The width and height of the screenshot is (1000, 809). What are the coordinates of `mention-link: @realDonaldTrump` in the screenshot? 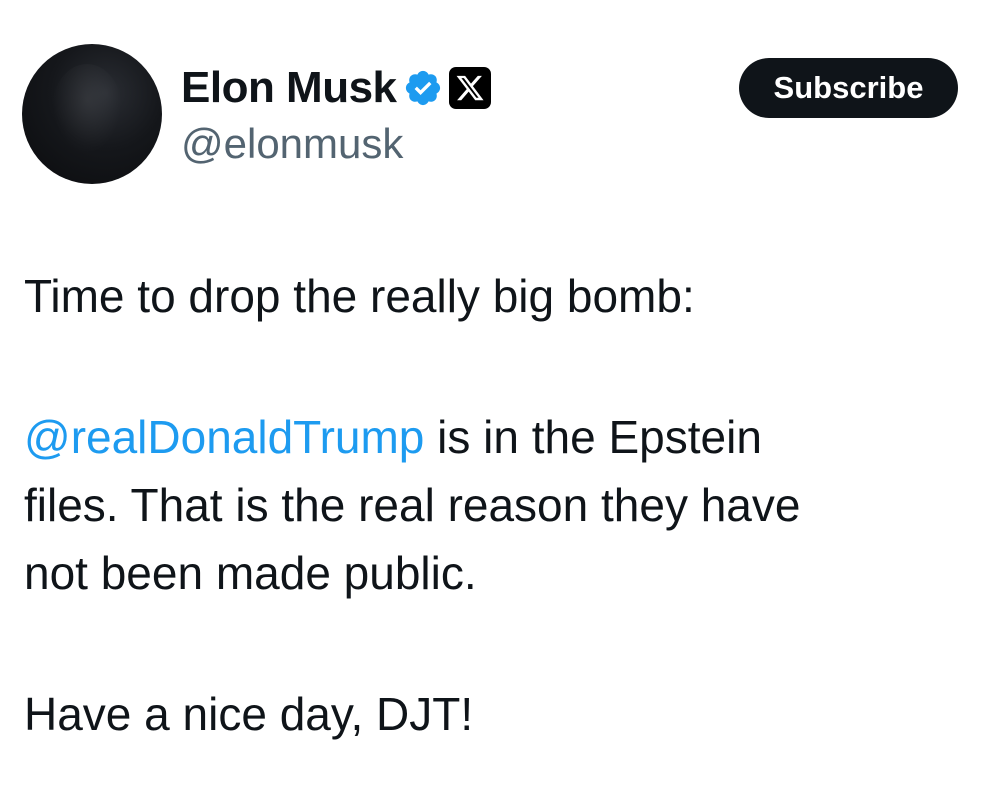 It's located at (224, 437).